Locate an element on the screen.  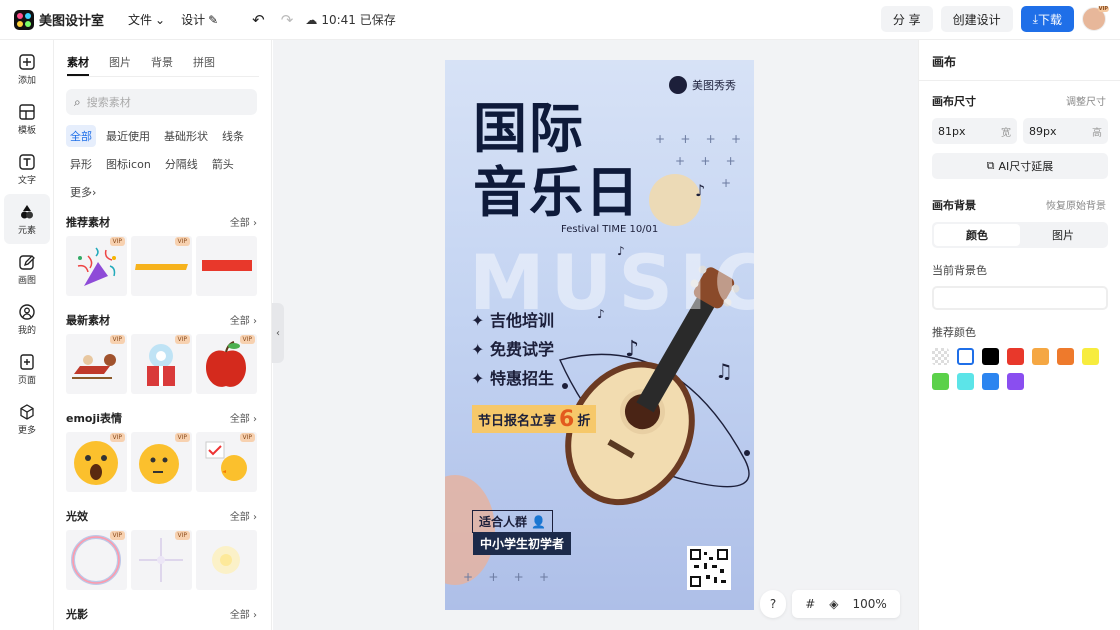
rail-item-draw: 画图 is located at coordinates (27, 269).